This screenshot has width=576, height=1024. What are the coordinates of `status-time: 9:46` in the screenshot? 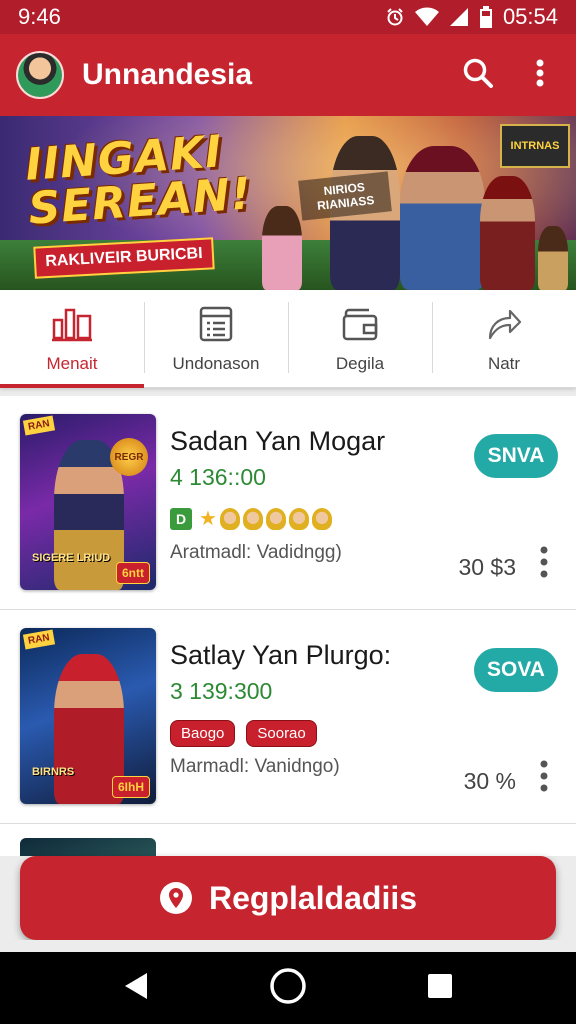 It's located at (39, 16).